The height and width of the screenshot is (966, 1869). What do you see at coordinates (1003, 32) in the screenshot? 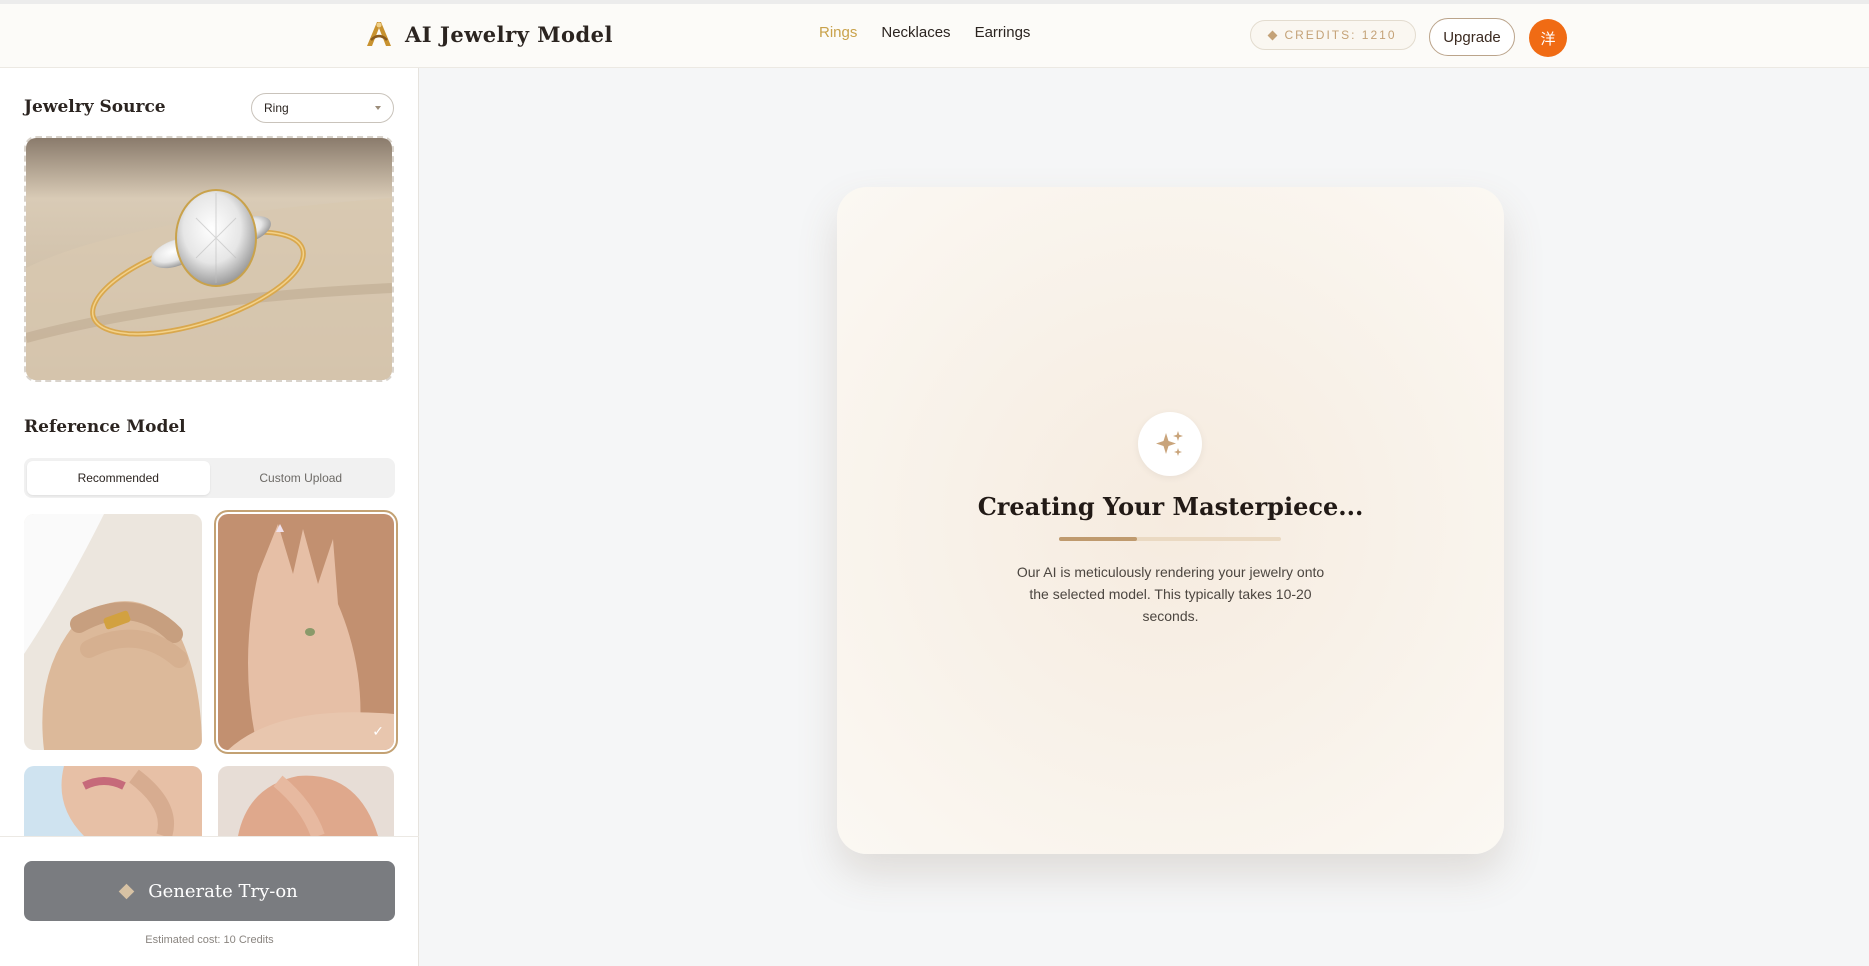
I see `nav-earrings: Earrings` at bounding box center [1003, 32].